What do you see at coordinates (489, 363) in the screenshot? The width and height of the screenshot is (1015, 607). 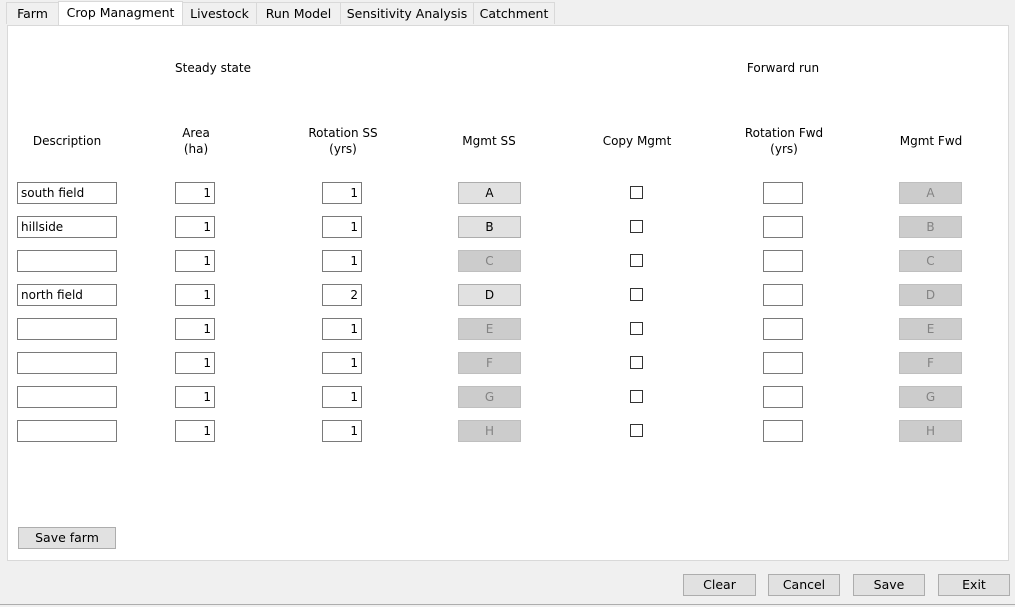 I see `mgmt-ss-button: F` at bounding box center [489, 363].